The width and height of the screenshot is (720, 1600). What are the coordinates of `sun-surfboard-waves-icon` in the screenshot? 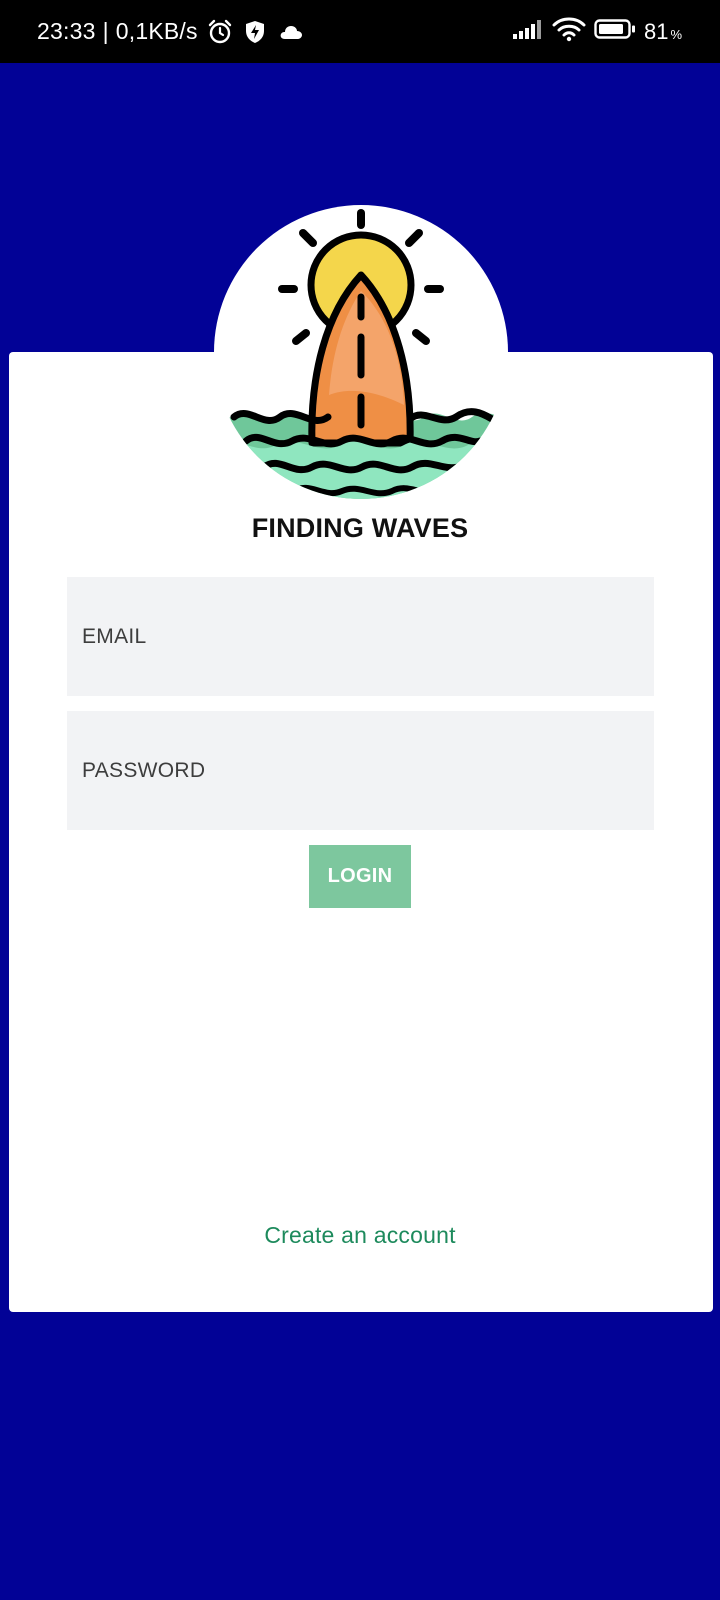 It's located at (361, 354).